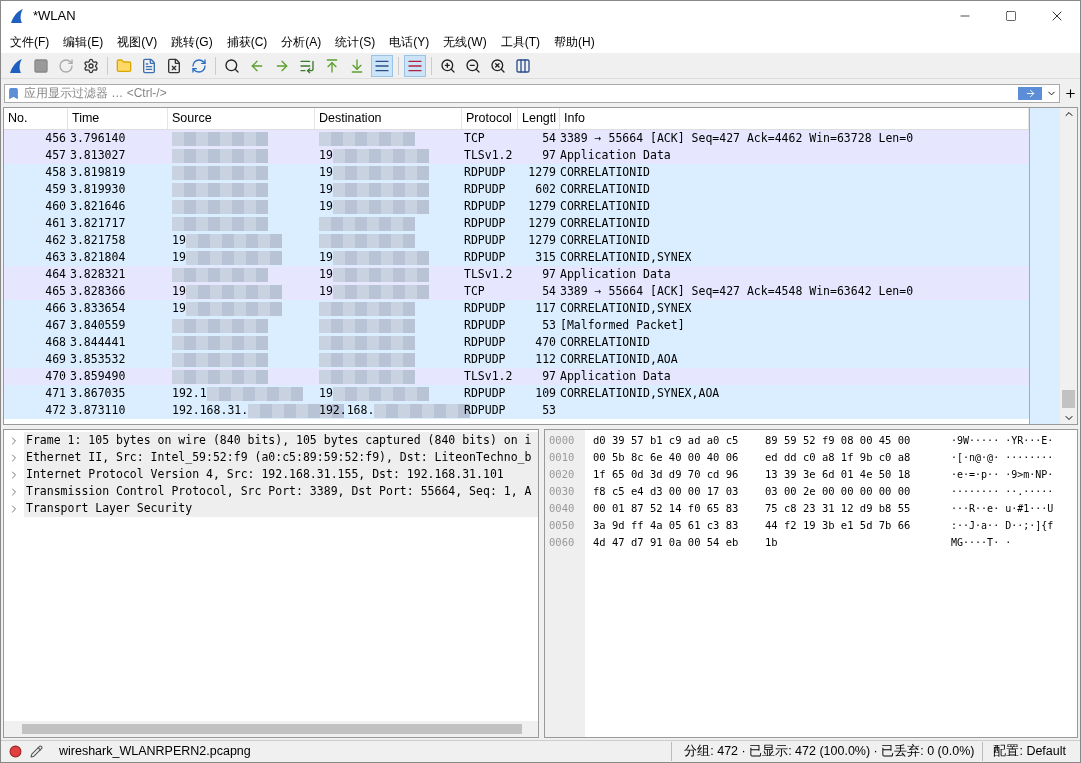  What do you see at coordinates (516, 291) in the screenshot?
I see `packet-row: 465 3.828366 19 19 TCP 54 3389 → 55664 [ACK] Seq=427 Ack=4548 Win=63642 Len=0` at bounding box center [516, 291].